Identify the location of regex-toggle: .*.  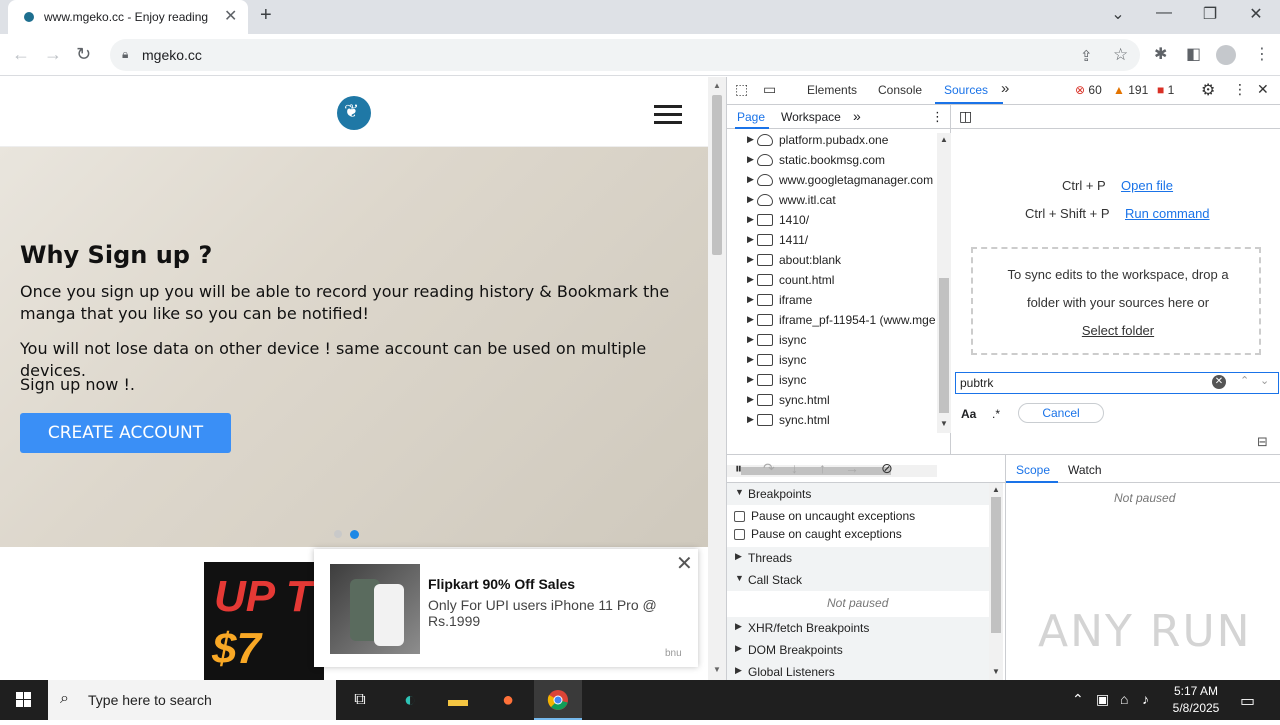
(996, 414).